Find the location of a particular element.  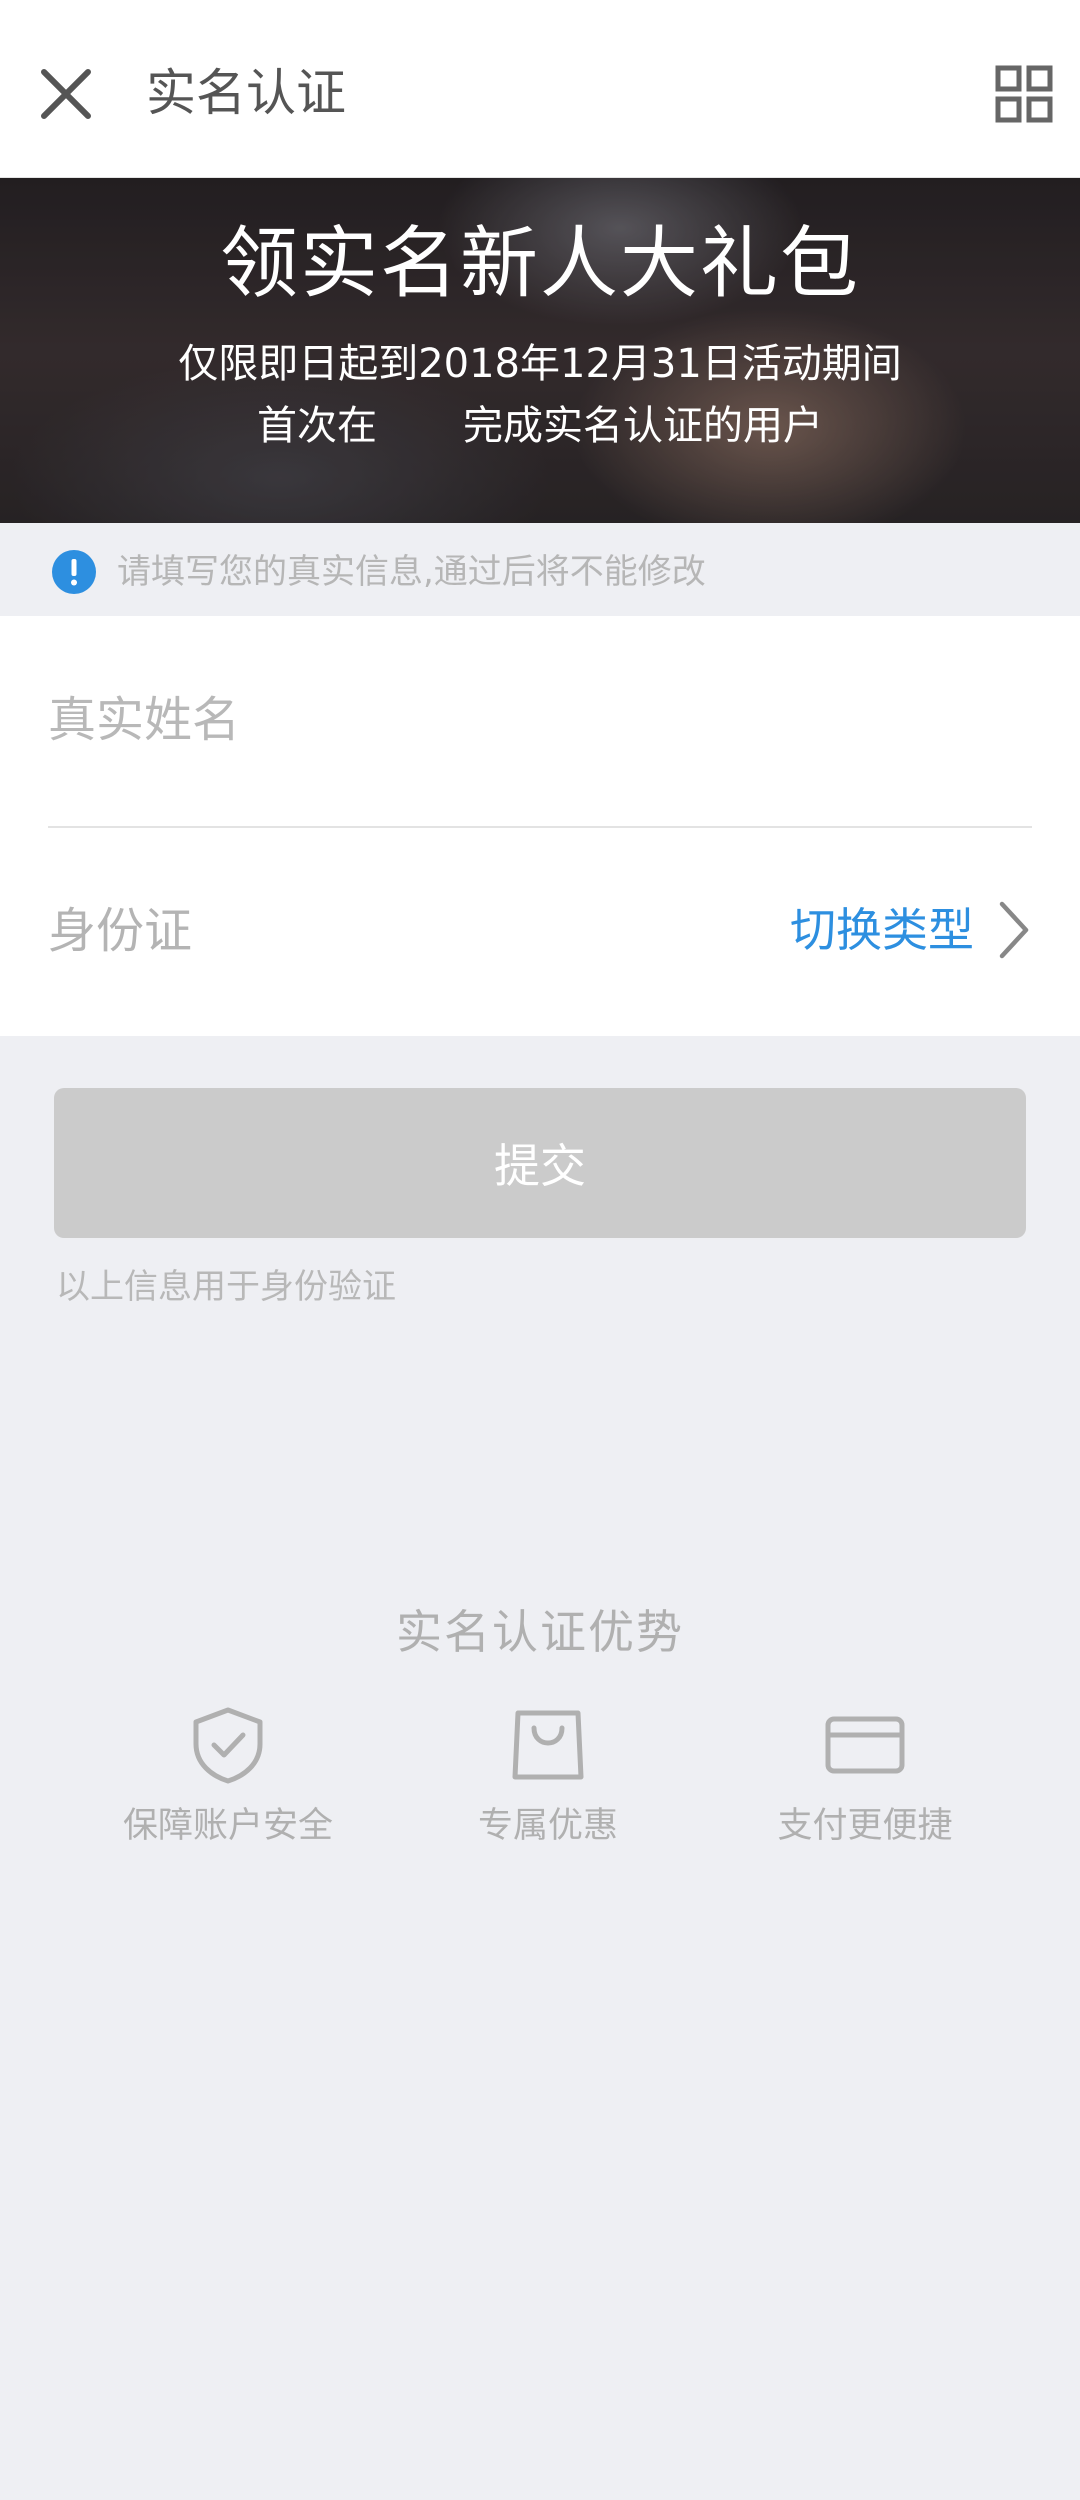

submit-note: 以上信息用于身份验证 is located at coordinates (226, 1287).